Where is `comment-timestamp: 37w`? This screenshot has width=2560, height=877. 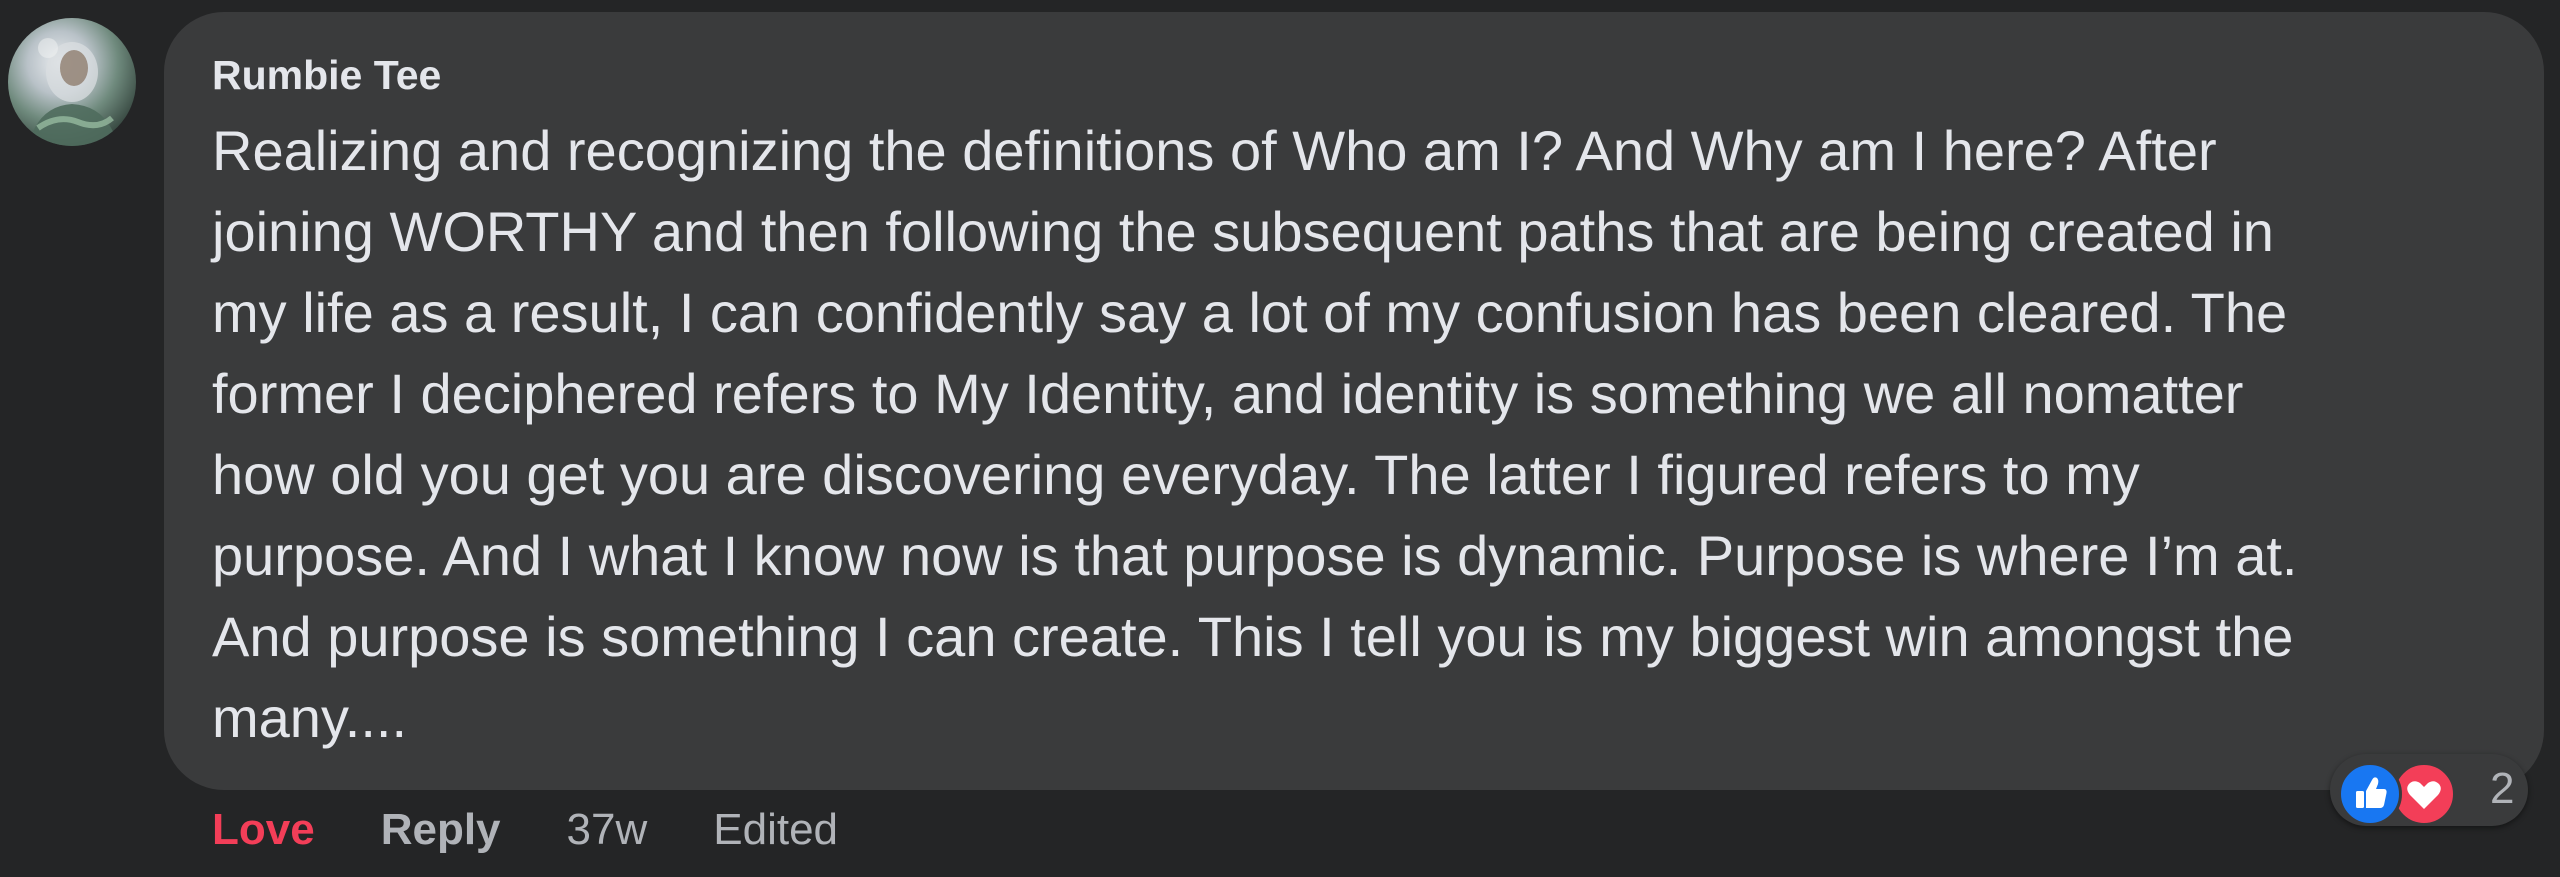 comment-timestamp: 37w is located at coordinates (607, 830).